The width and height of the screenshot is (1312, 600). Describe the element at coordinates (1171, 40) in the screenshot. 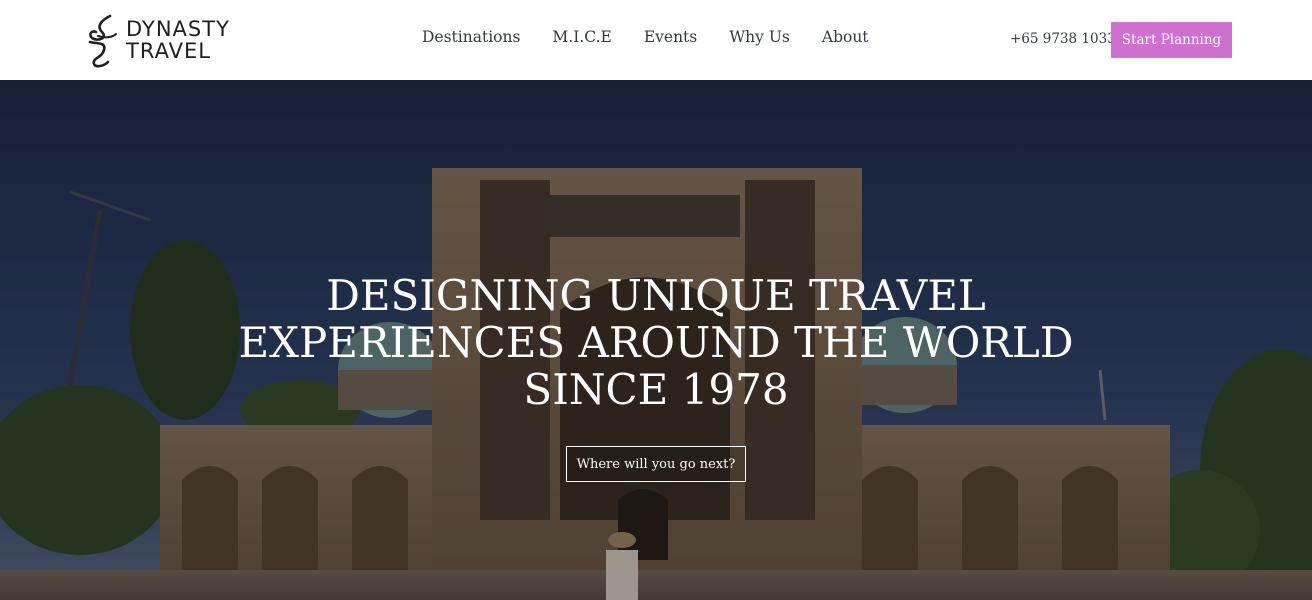

I see `start-planning-button: Start Planning` at that location.